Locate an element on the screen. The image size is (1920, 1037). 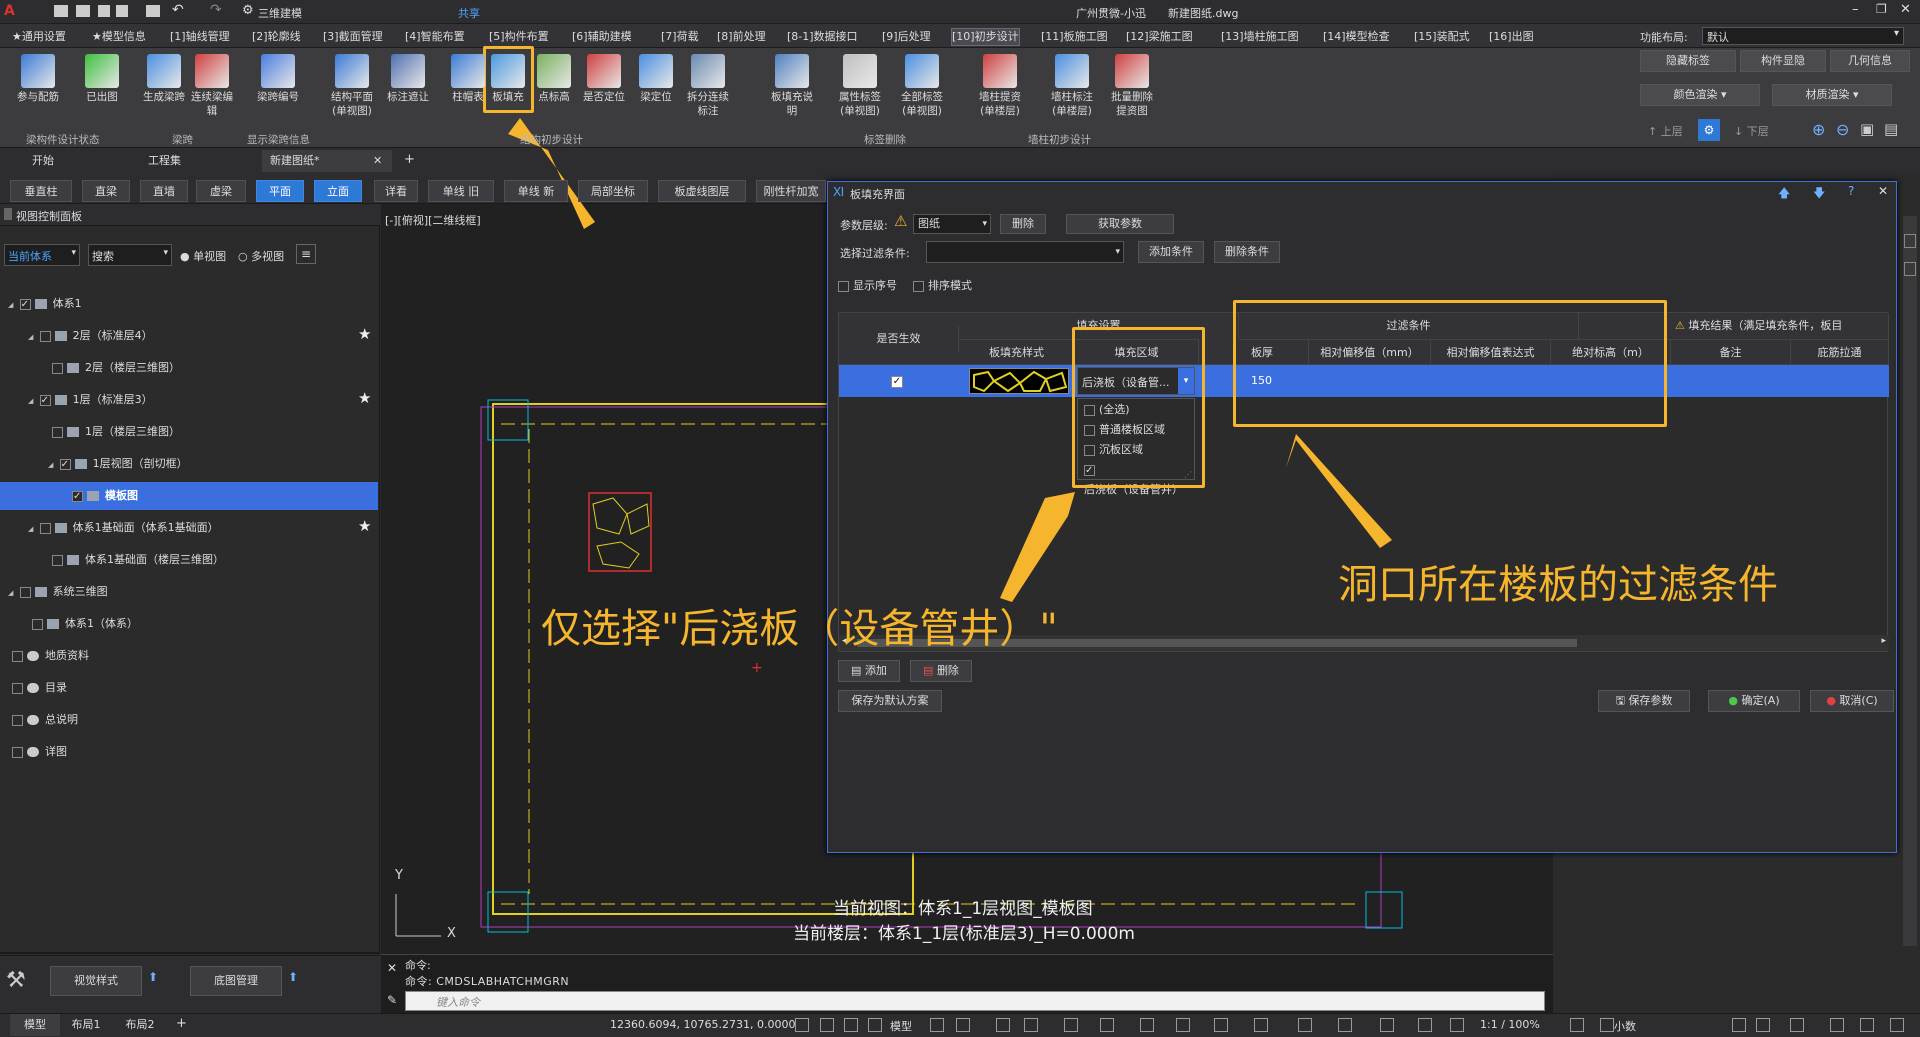
tree-item: 目录 is located at coordinates (37, 688).